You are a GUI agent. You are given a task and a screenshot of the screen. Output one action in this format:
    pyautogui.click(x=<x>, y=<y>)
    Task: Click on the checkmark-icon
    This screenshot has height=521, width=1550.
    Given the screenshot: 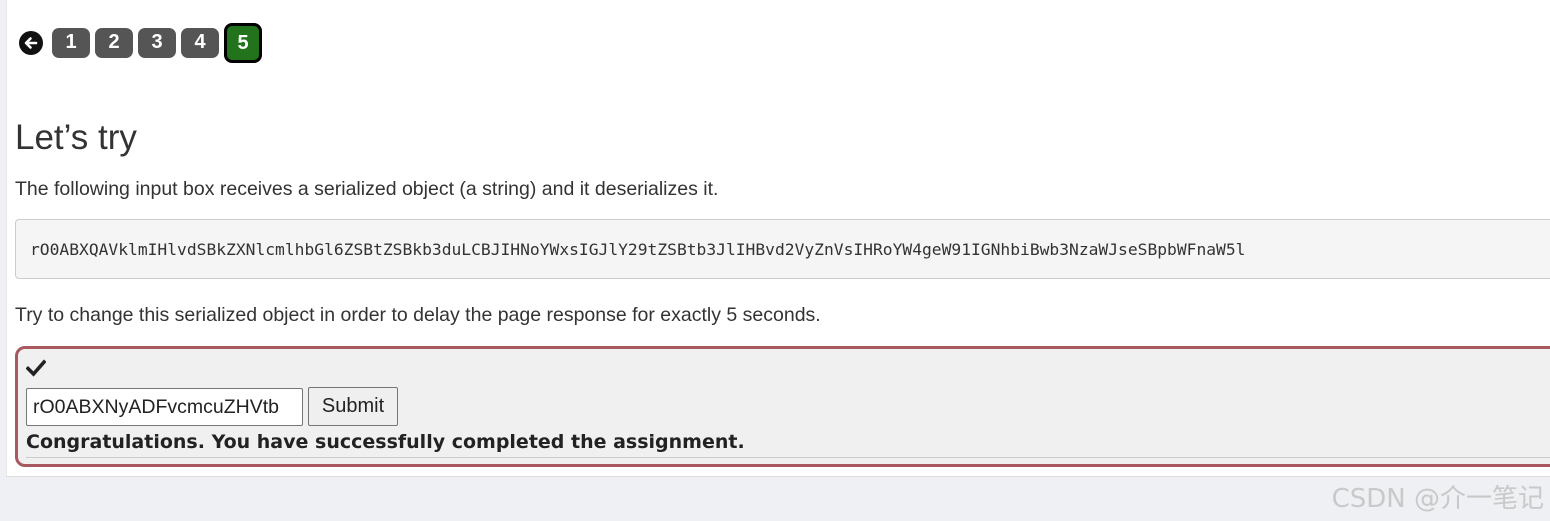 What is the action you would take?
    pyautogui.click(x=36, y=370)
    